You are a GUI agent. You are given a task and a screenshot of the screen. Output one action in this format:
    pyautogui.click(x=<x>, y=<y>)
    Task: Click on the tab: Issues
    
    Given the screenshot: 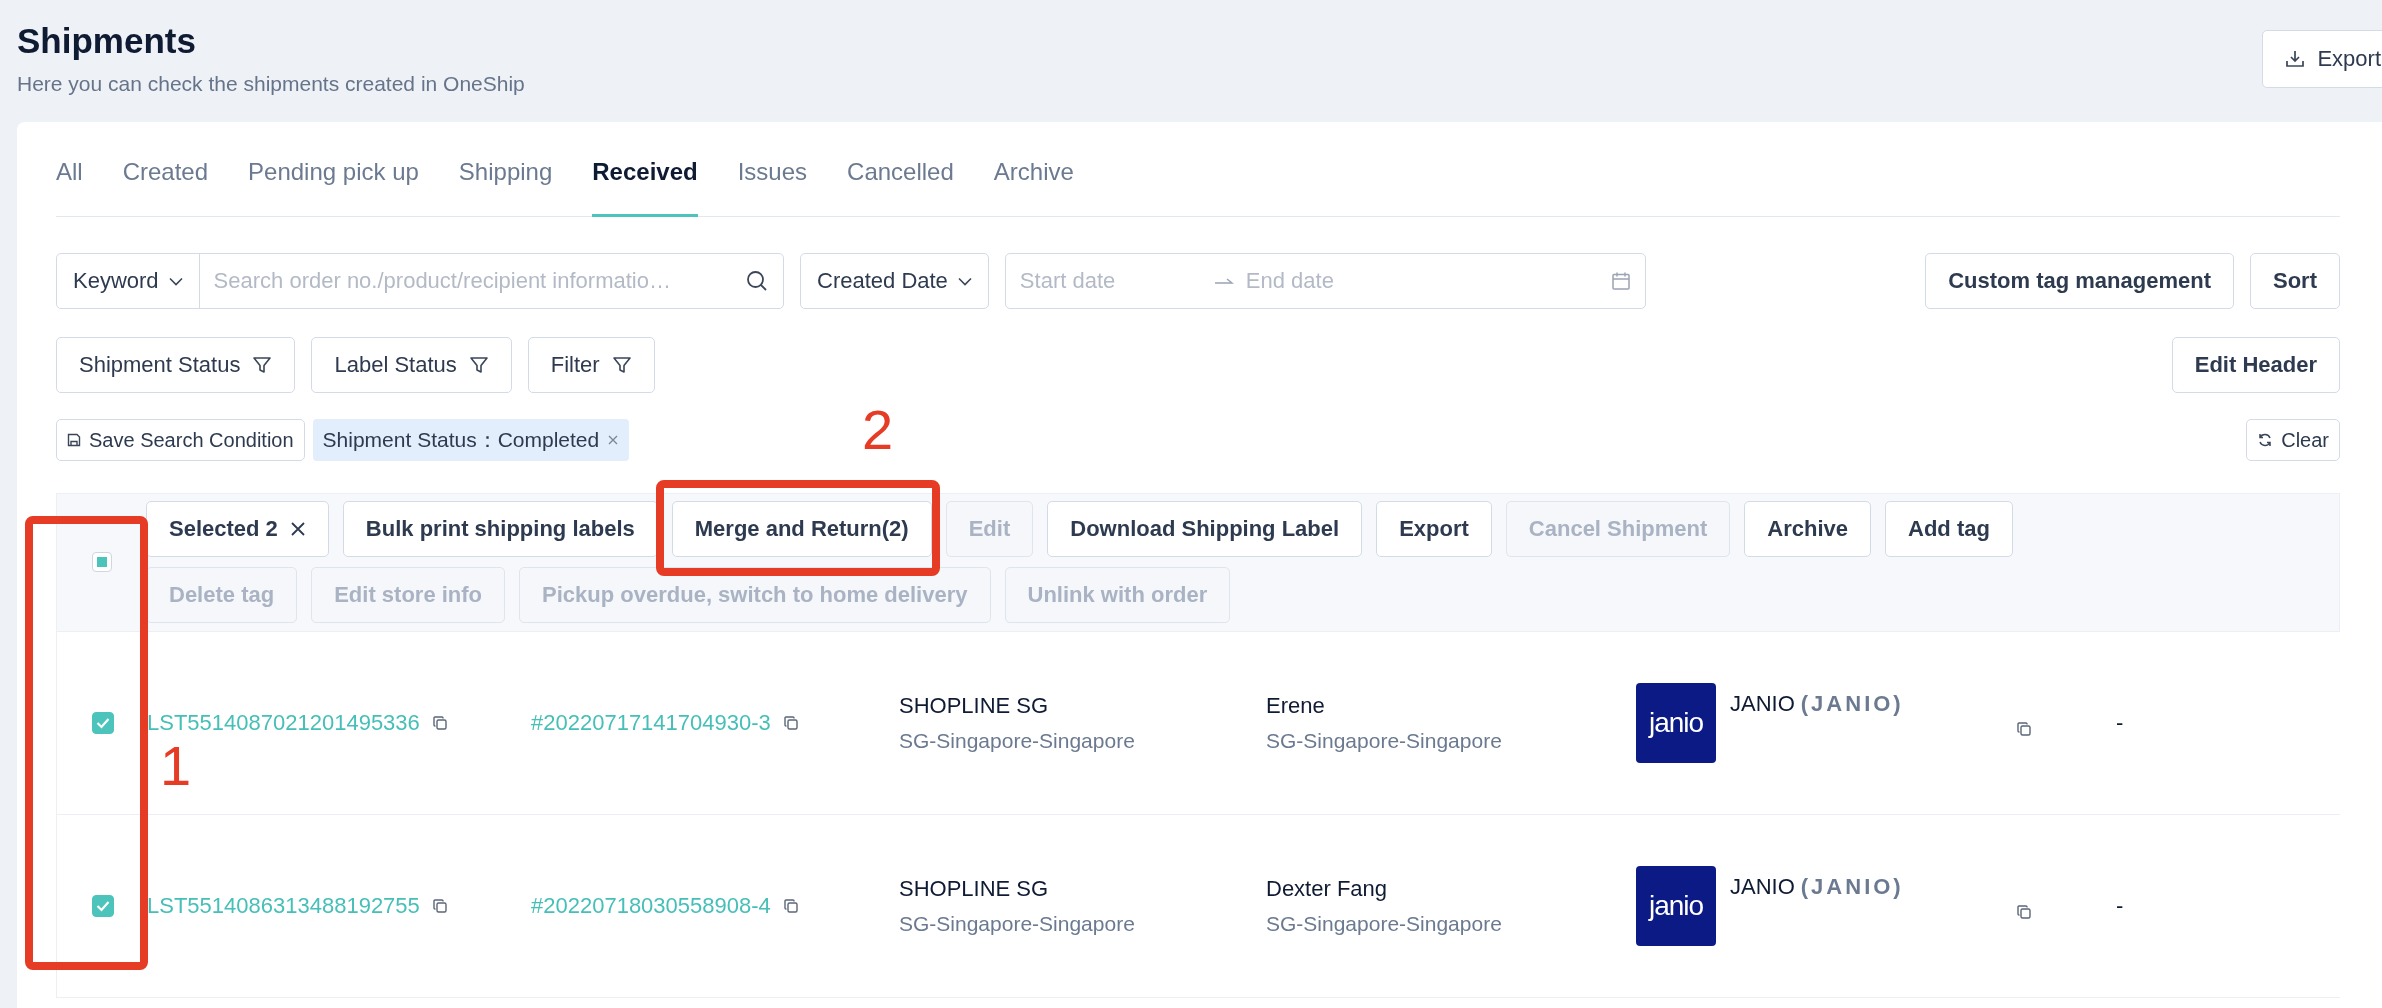 What is the action you would take?
    pyautogui.click(x=772, y=187)
    